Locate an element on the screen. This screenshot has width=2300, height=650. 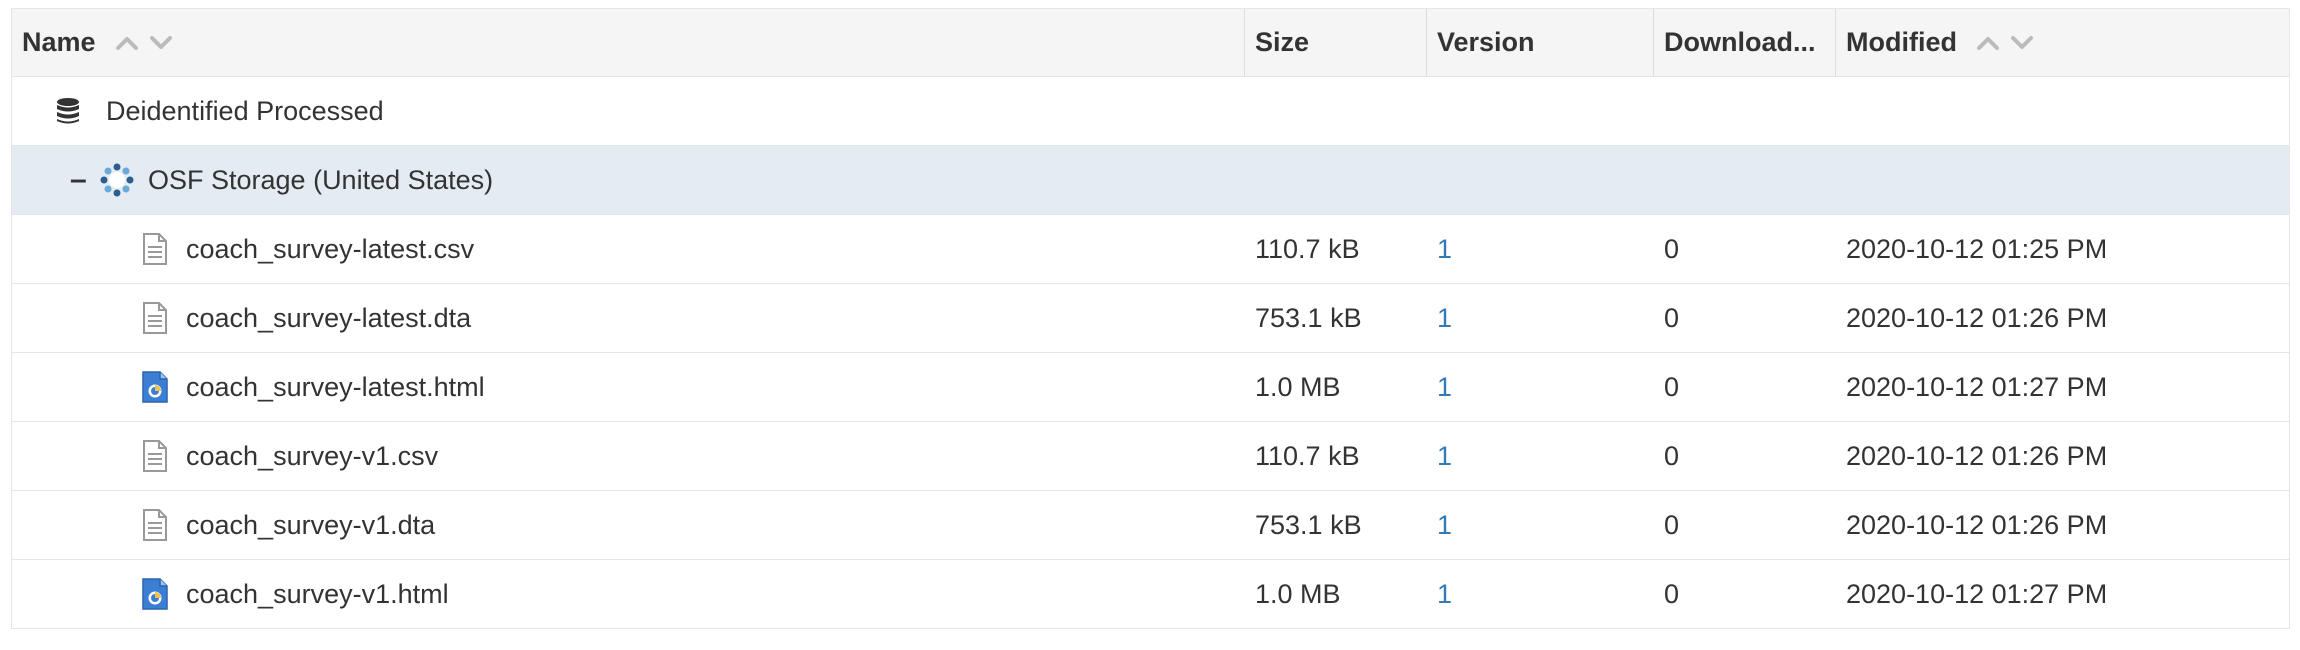
file-name: coach_survey-latest.csv is located at coordinates (330, 249).